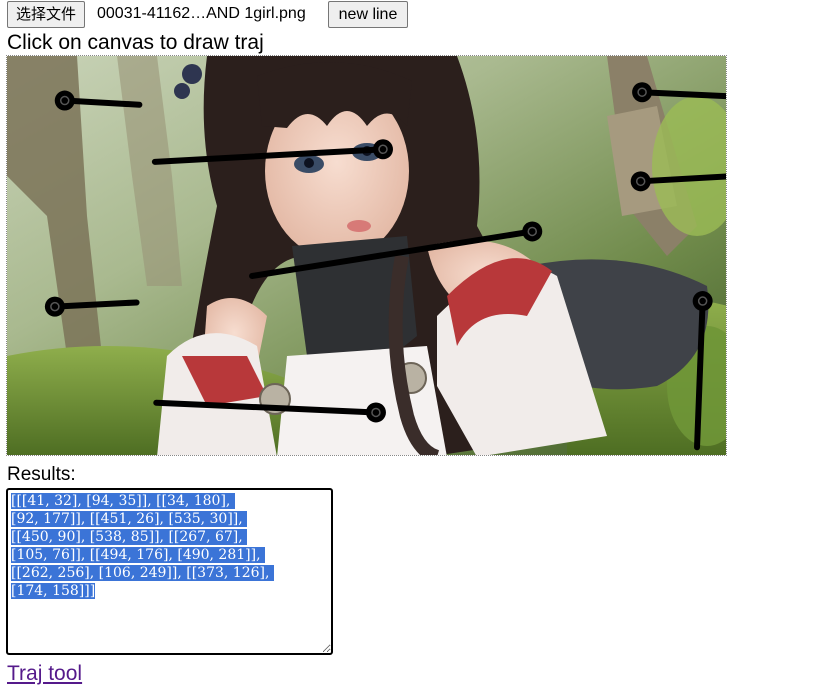 The width and height of the screenshot is (827, 696). Describe the element at coordinates (44, 674) in the screenshot. I see `traj-tool-link: Traj tool` at that location.